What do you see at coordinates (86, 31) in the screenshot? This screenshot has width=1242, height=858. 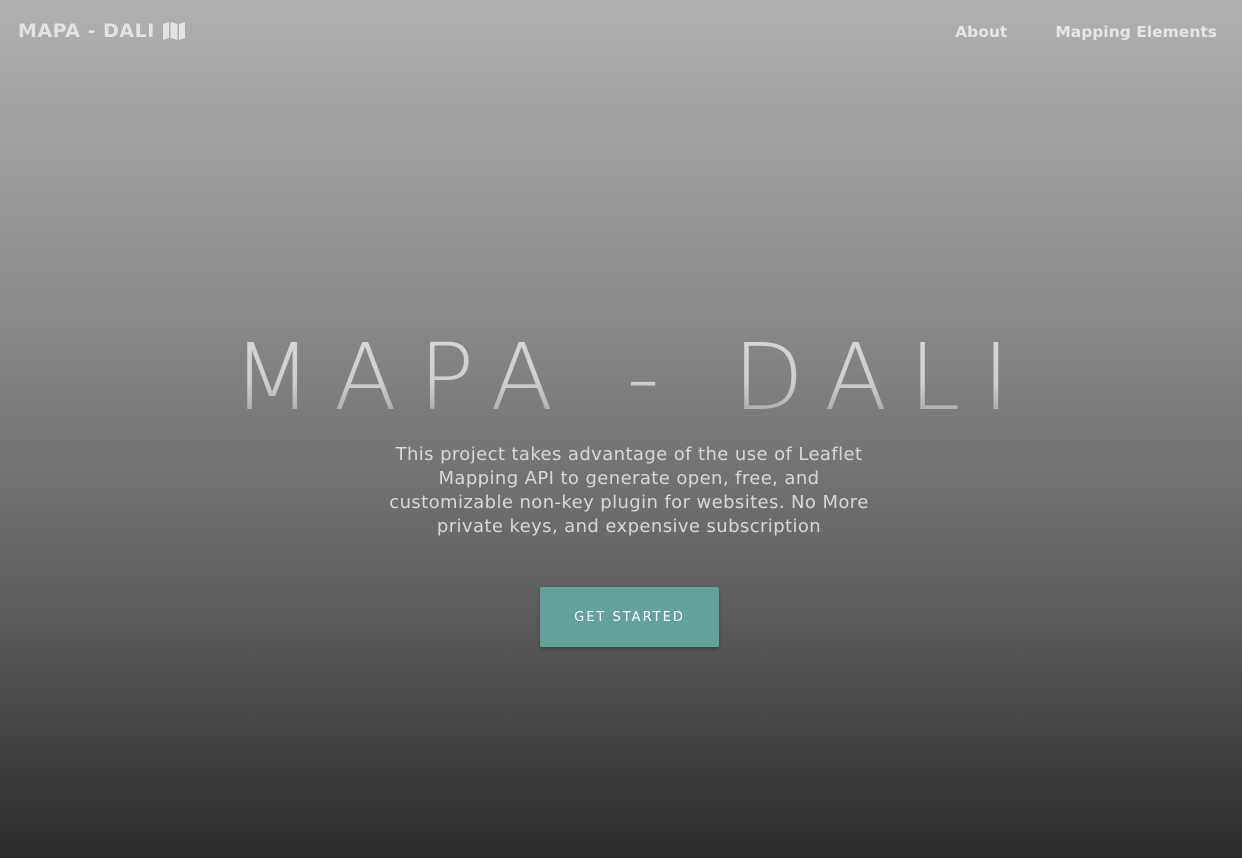 I see `brand-name: MAPA - DALI` at bounding box center [86, 31].